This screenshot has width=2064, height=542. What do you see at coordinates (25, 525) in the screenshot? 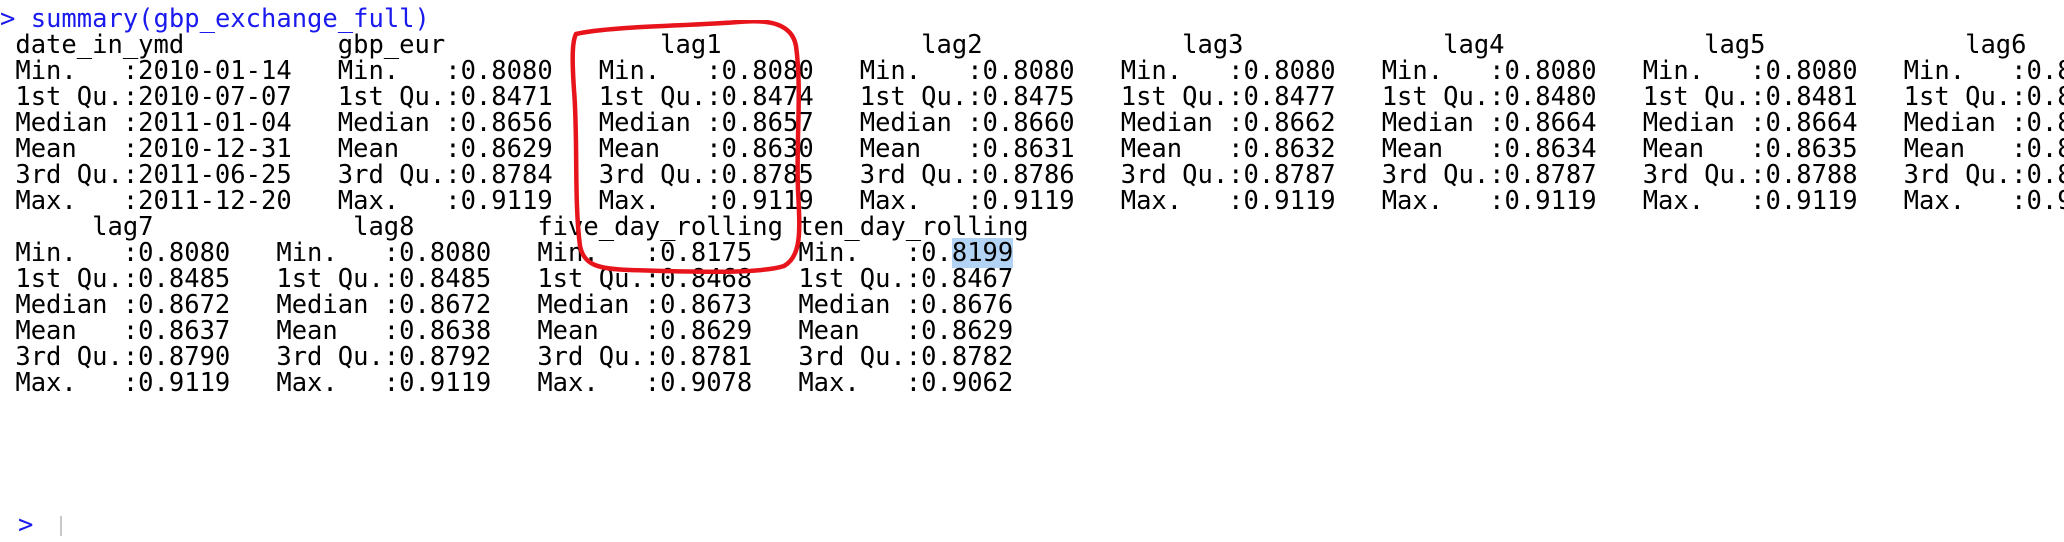
I see `input-prompt: >` at bounding box center [25, 525].